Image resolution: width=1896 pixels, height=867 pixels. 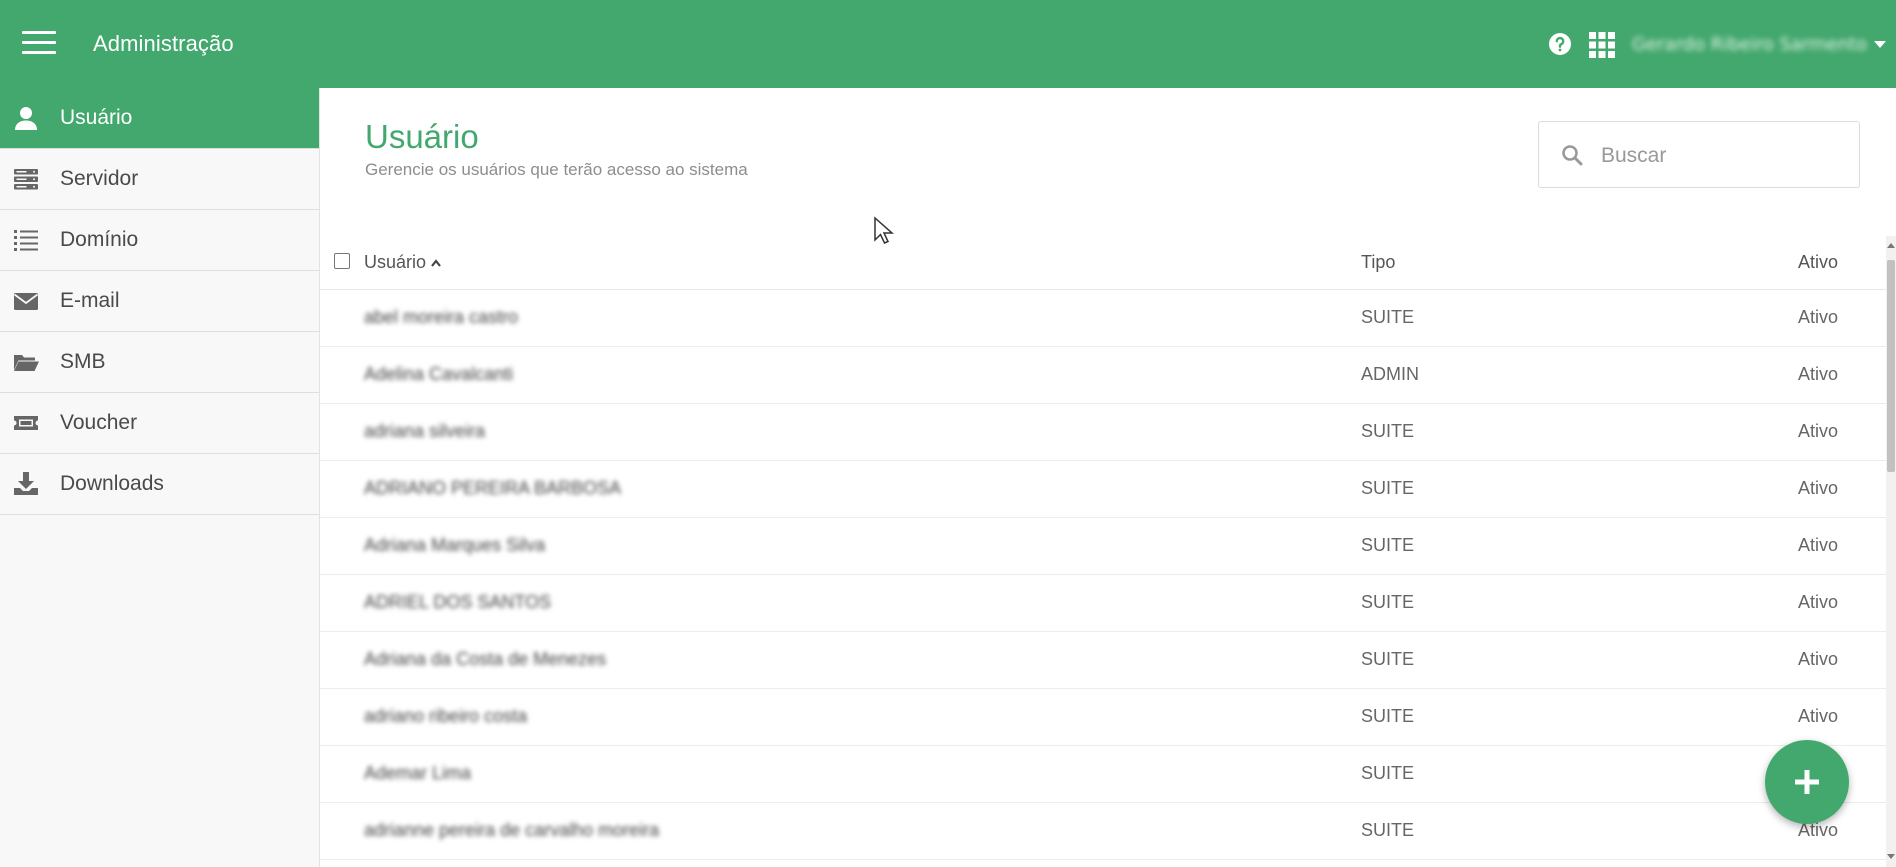 What do you see at coordinates (395, 262) in the screenshot?
I see `column-header-label: Usuário` at bounding box center [395, 262].